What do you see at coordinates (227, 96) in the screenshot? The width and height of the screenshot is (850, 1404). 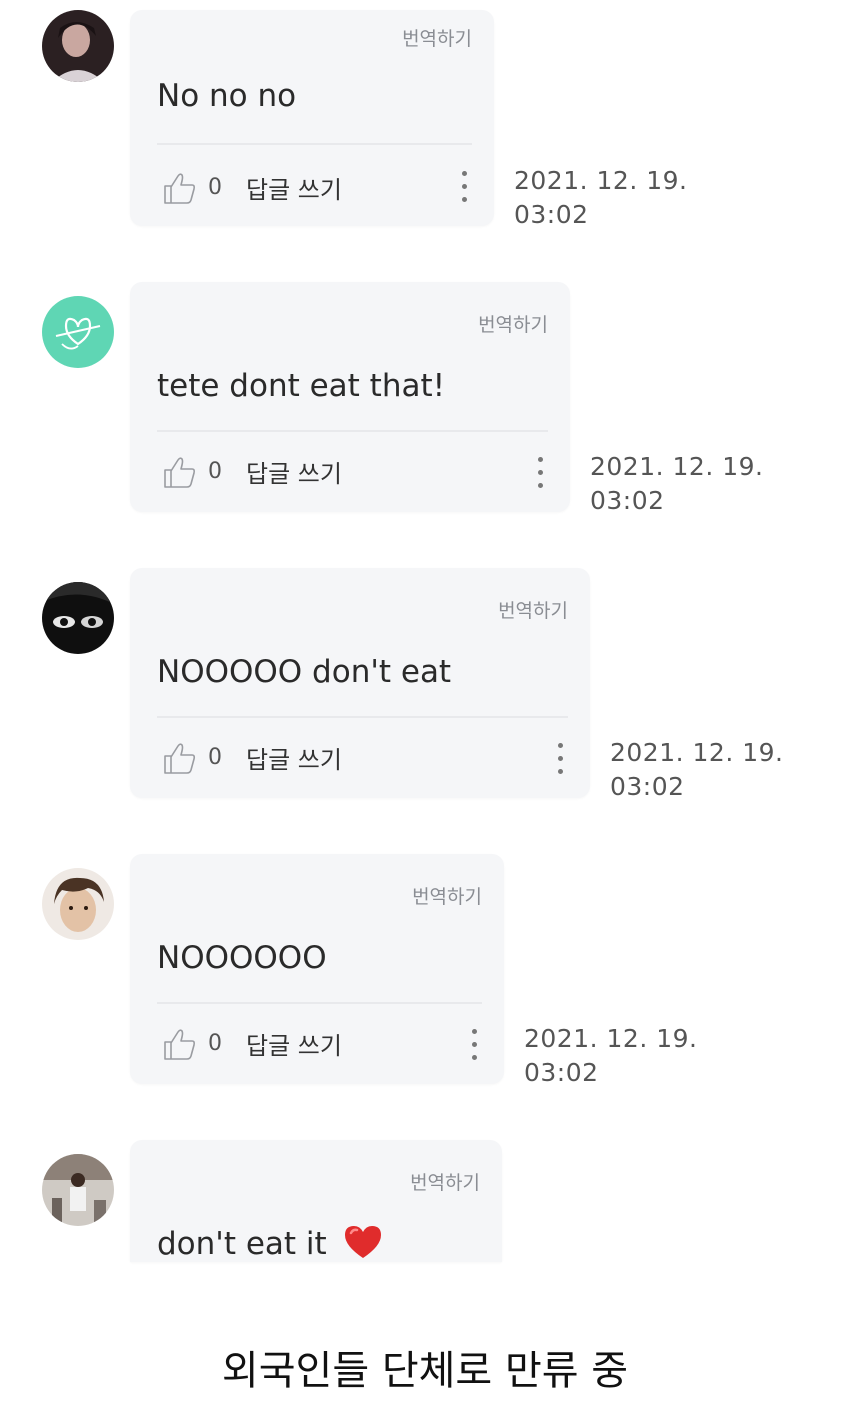 I see `comment-text: No no no` at bounding box center [227, 96].